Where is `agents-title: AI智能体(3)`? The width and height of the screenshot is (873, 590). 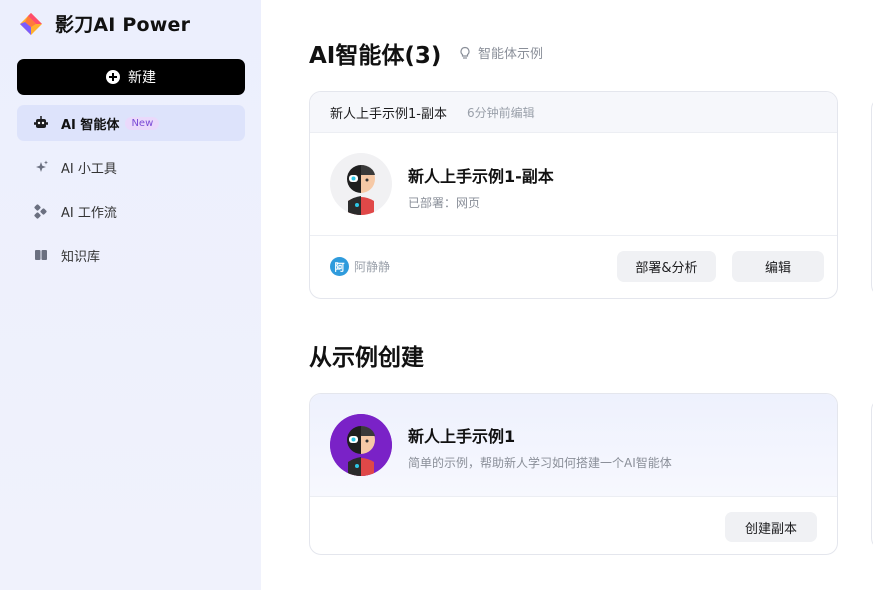
agents-title: AI智能体(3) is located at coordinates (375, 56).